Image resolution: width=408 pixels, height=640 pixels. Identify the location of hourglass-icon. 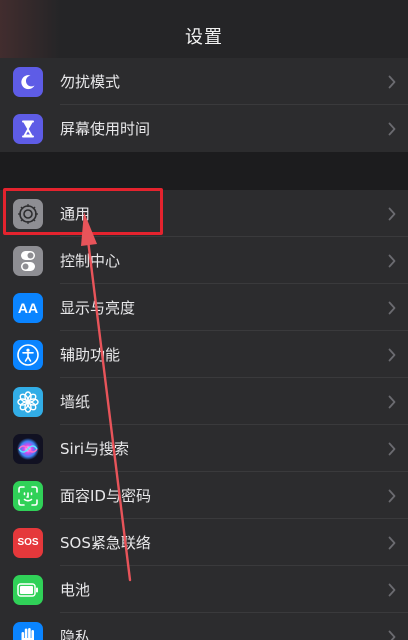
(28, 128).